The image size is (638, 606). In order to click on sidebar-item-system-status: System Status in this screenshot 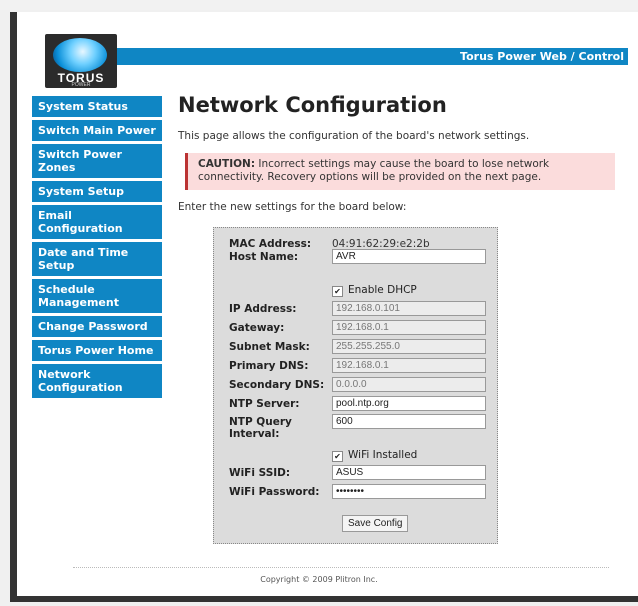, I will do `click(97, 106)`.